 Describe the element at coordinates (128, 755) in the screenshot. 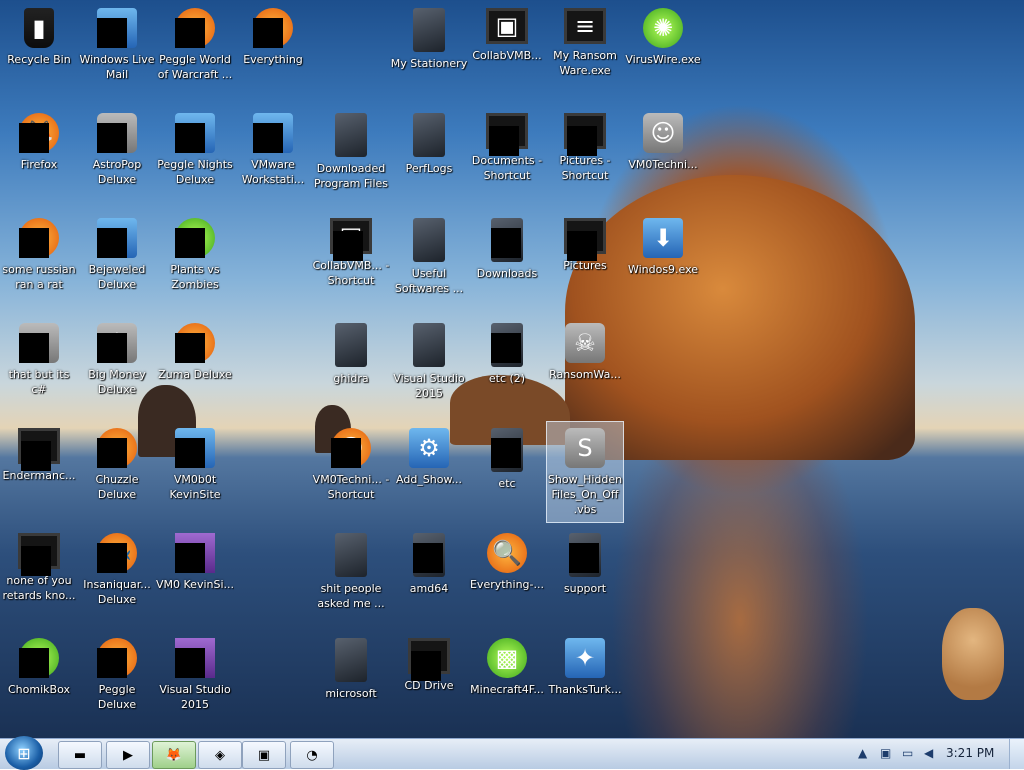

I see `taskbar-button-media-player: ▶` at that location.